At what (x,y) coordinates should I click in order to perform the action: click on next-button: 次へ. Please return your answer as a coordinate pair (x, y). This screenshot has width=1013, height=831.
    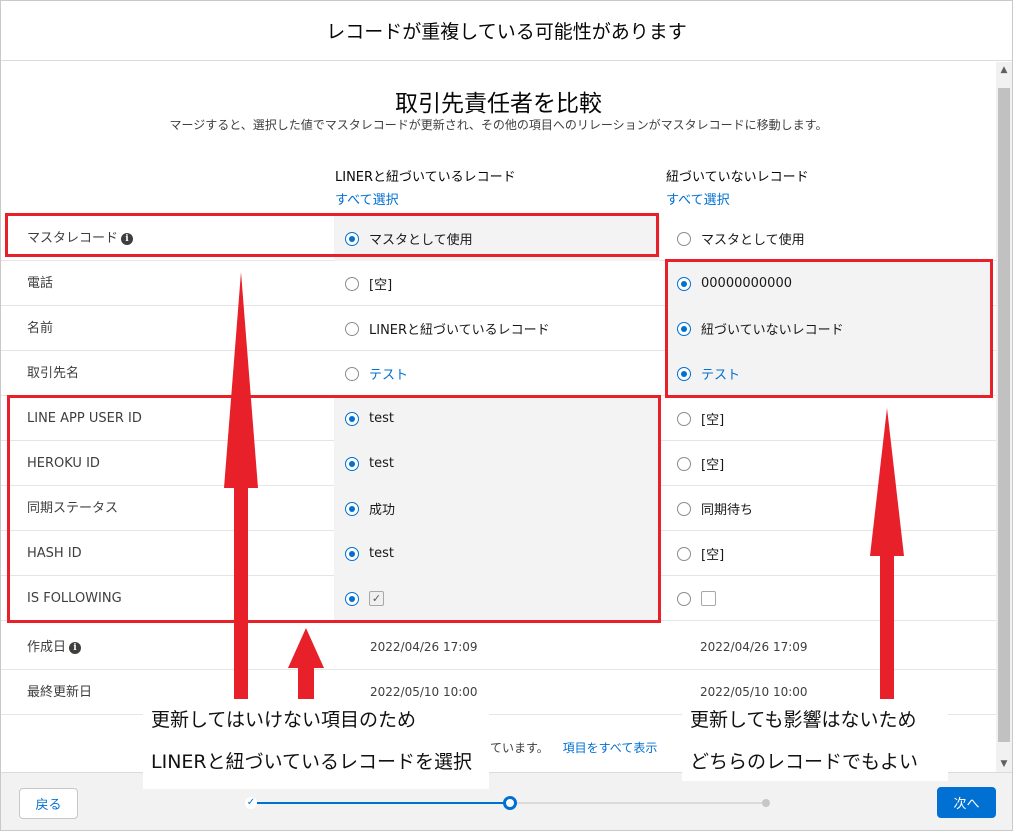
    Looking at the image, I should click on (966, 802).